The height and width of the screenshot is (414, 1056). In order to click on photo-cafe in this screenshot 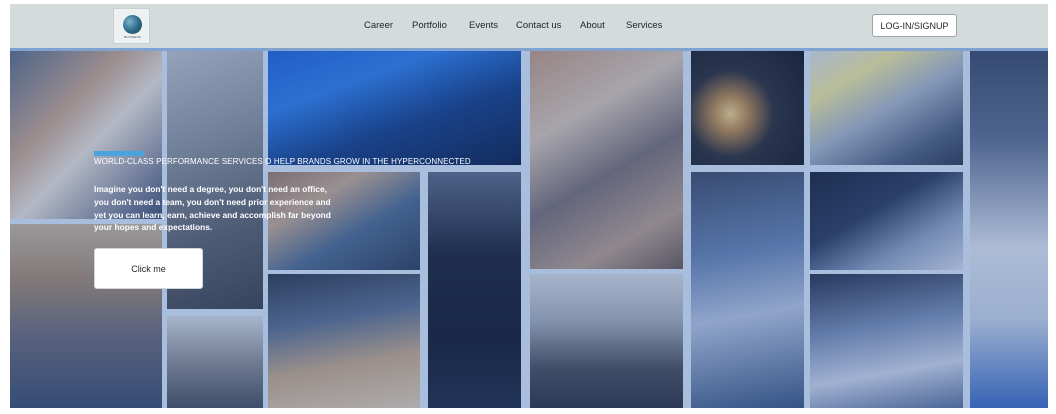, I will do `click(606, 341)`.